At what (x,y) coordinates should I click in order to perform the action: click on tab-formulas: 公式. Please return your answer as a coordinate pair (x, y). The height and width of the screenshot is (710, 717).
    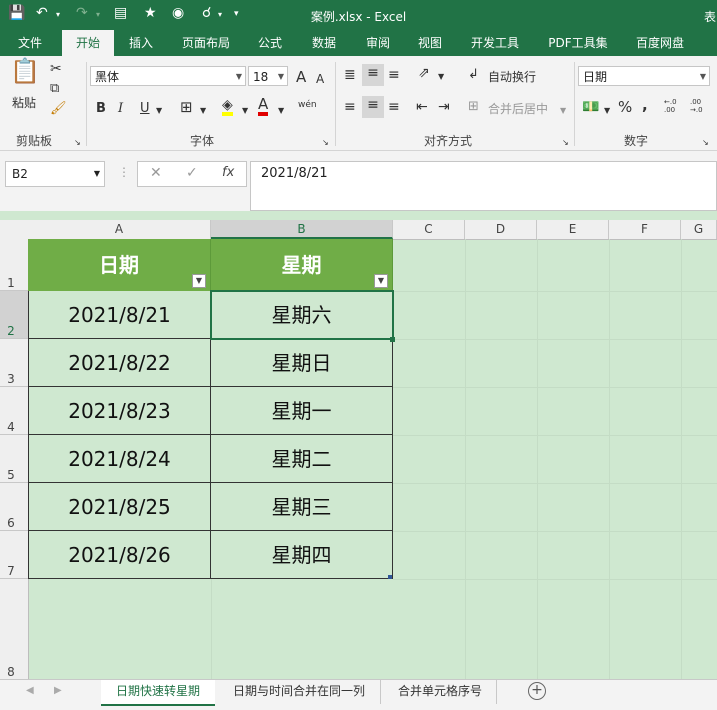
    Looking at the image, I should click on (270, 43).